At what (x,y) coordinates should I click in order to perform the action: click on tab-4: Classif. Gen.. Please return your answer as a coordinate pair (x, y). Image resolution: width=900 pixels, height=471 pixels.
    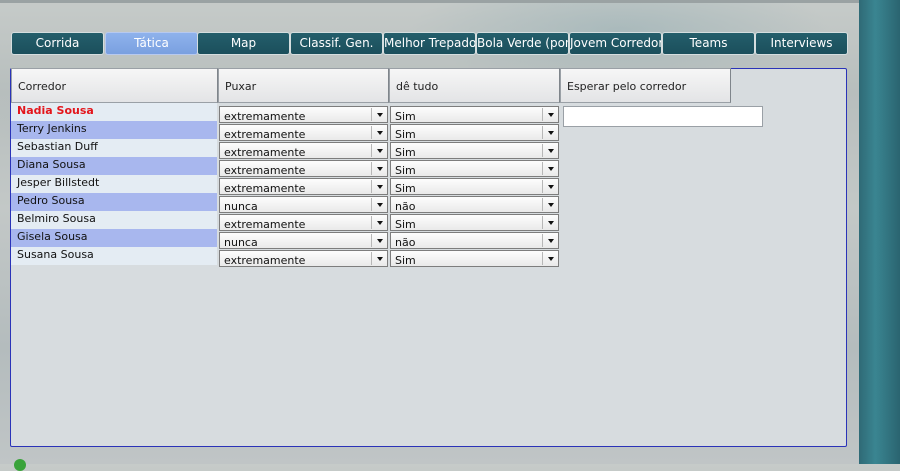
    Looking at the image, I should click on (336, 43).